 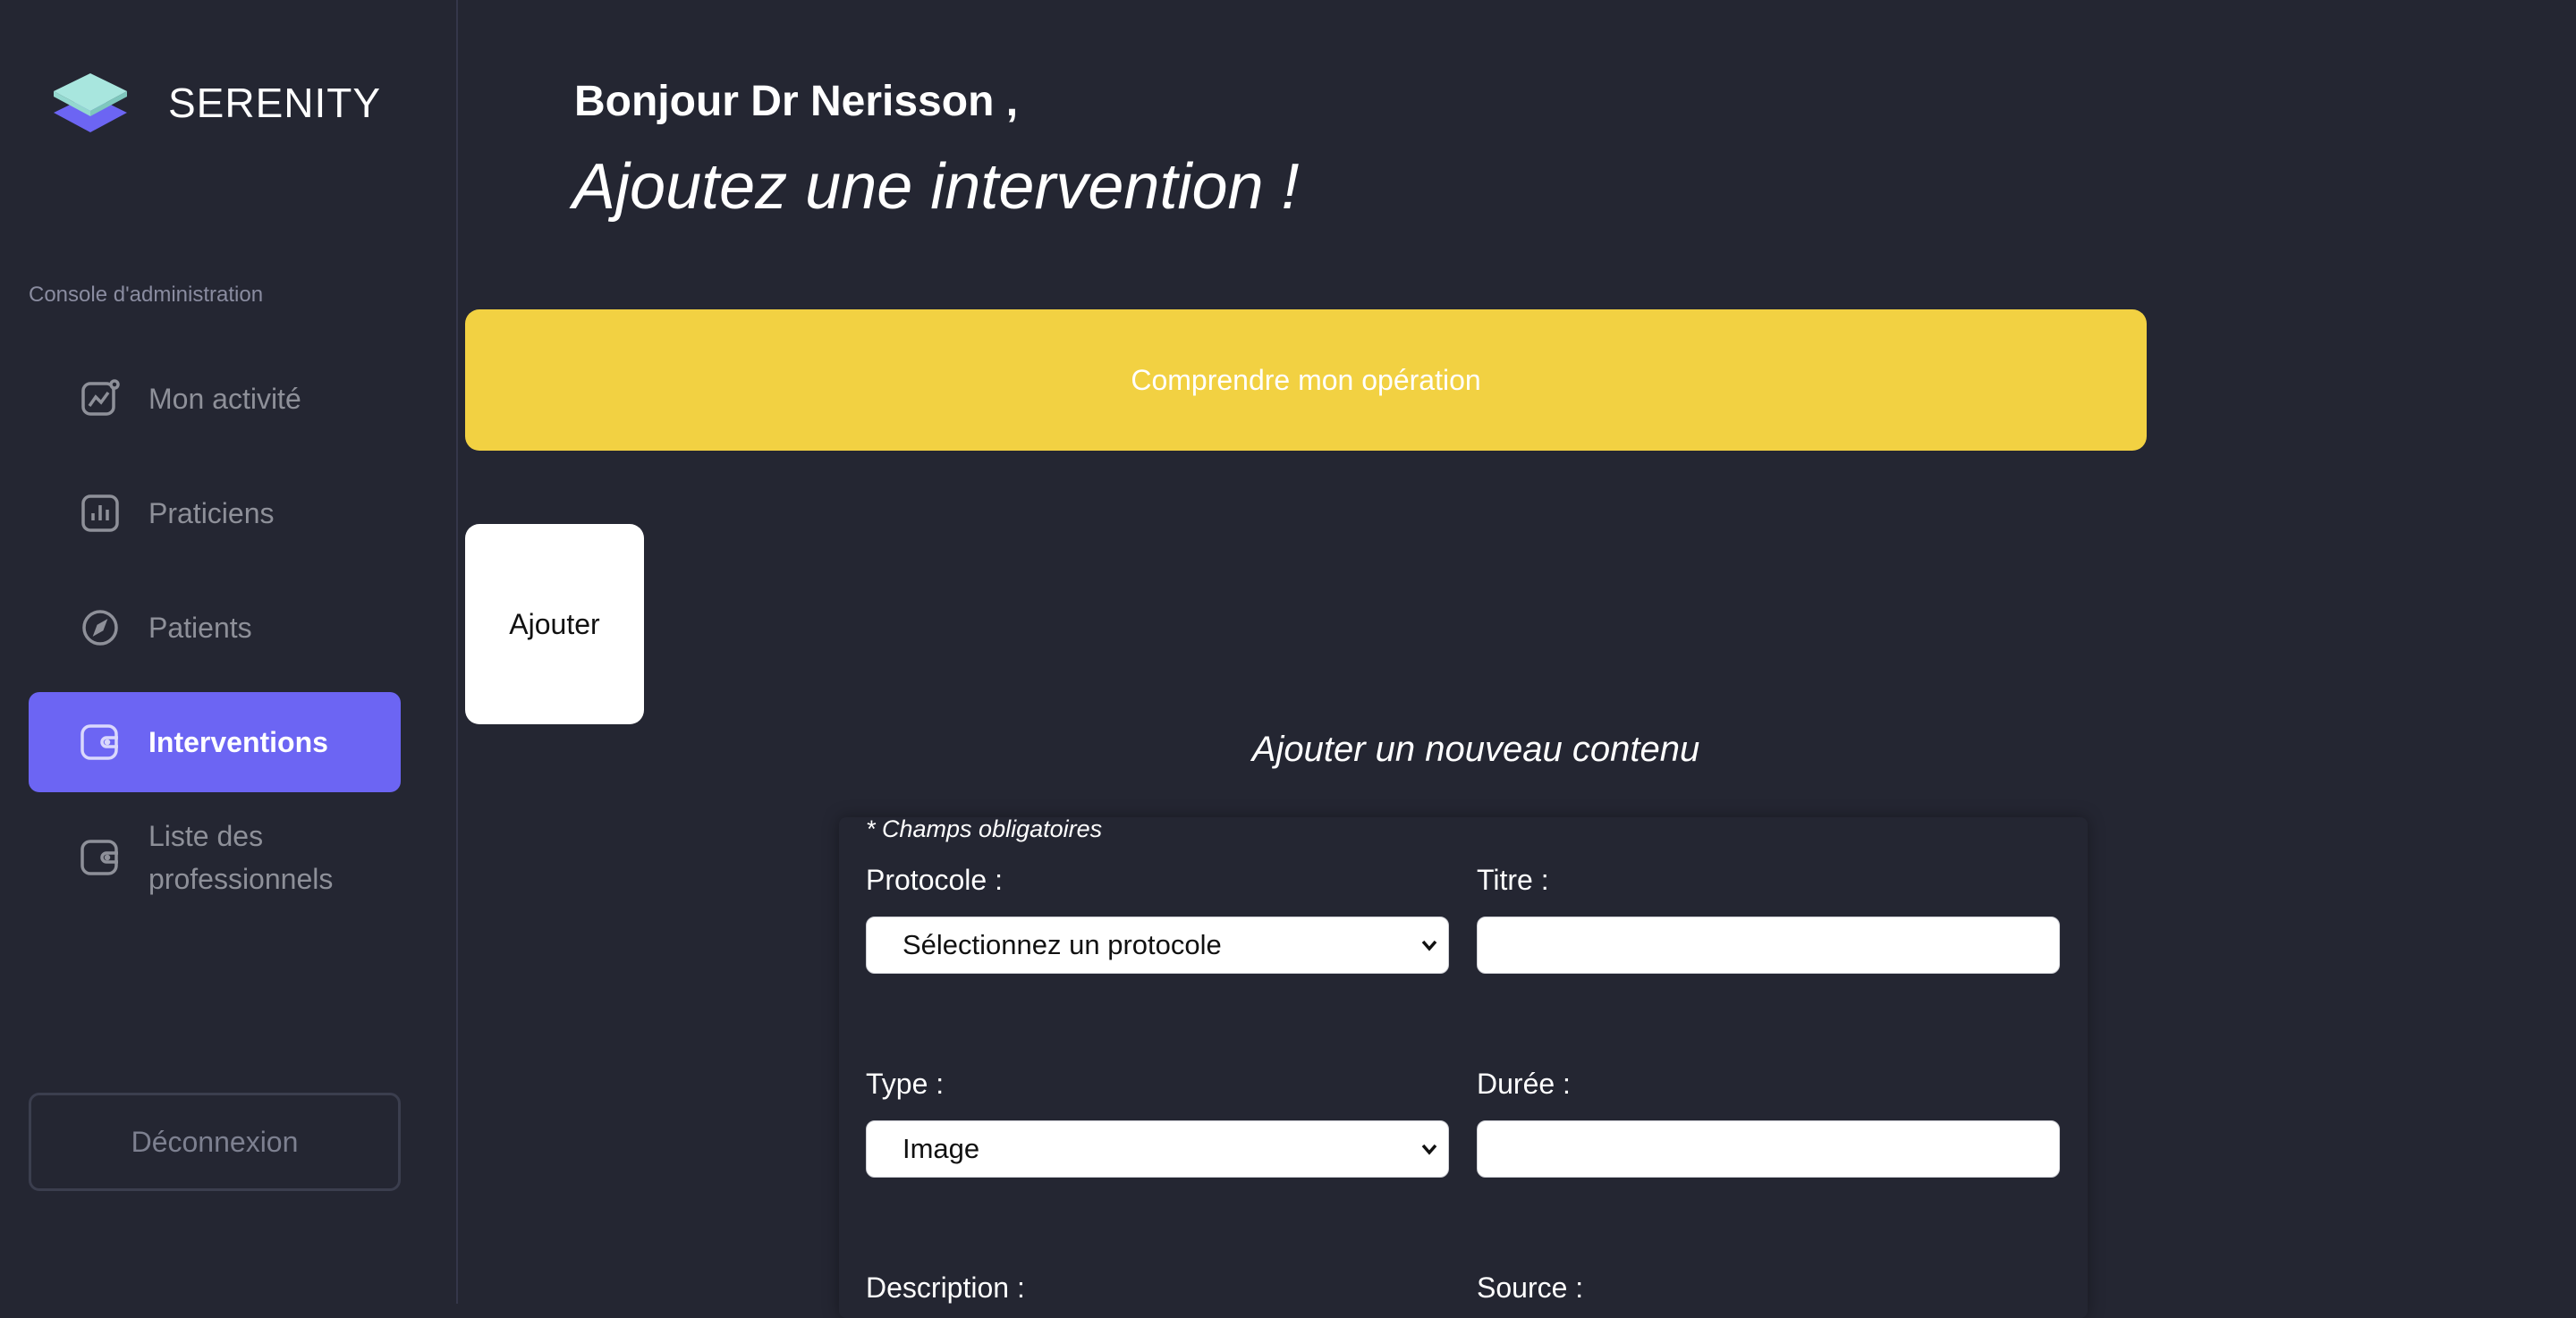 What do you see at coordinates (146, 295) in the screenshot?
I see `console-section-label: Console d'administration` at bounding box center [146, 295].